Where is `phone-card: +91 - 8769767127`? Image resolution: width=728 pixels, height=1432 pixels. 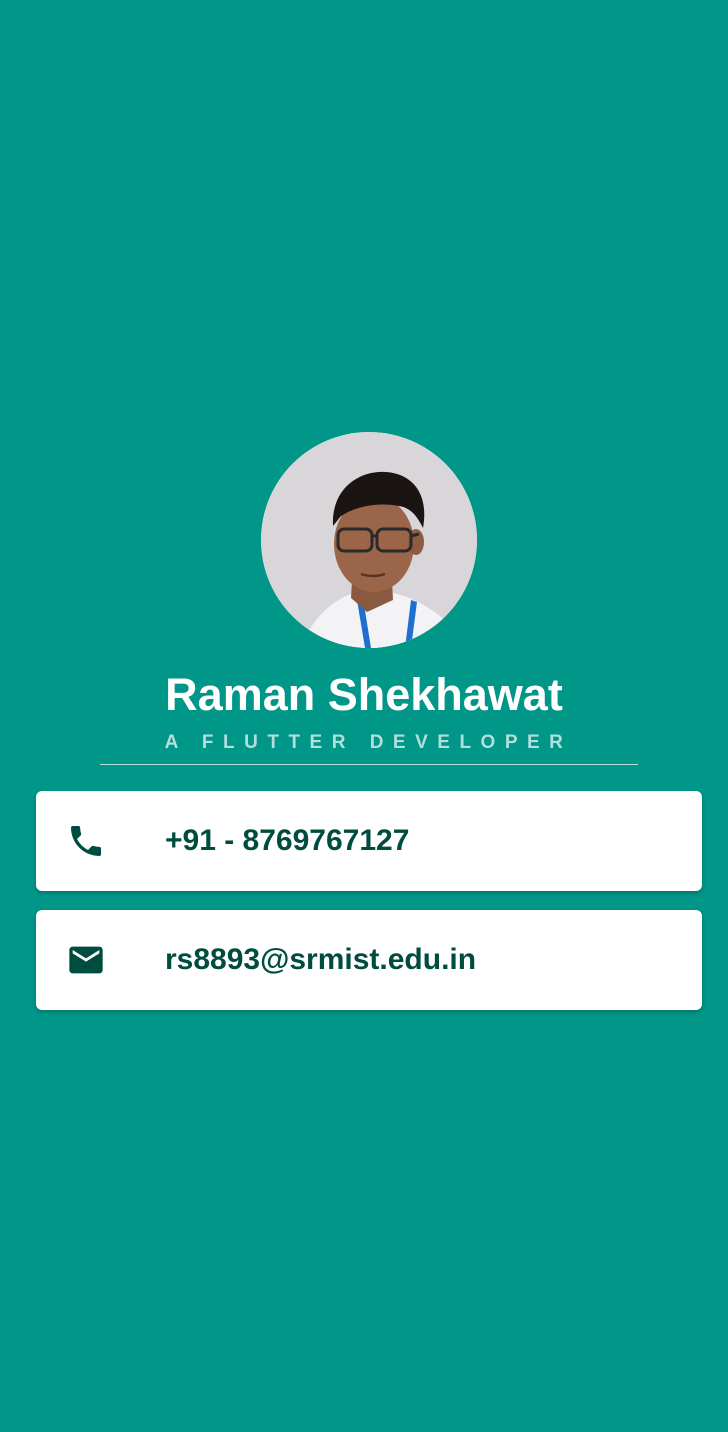 phone-card: +91 - 8769767127 is located at coordinates (369, 841).